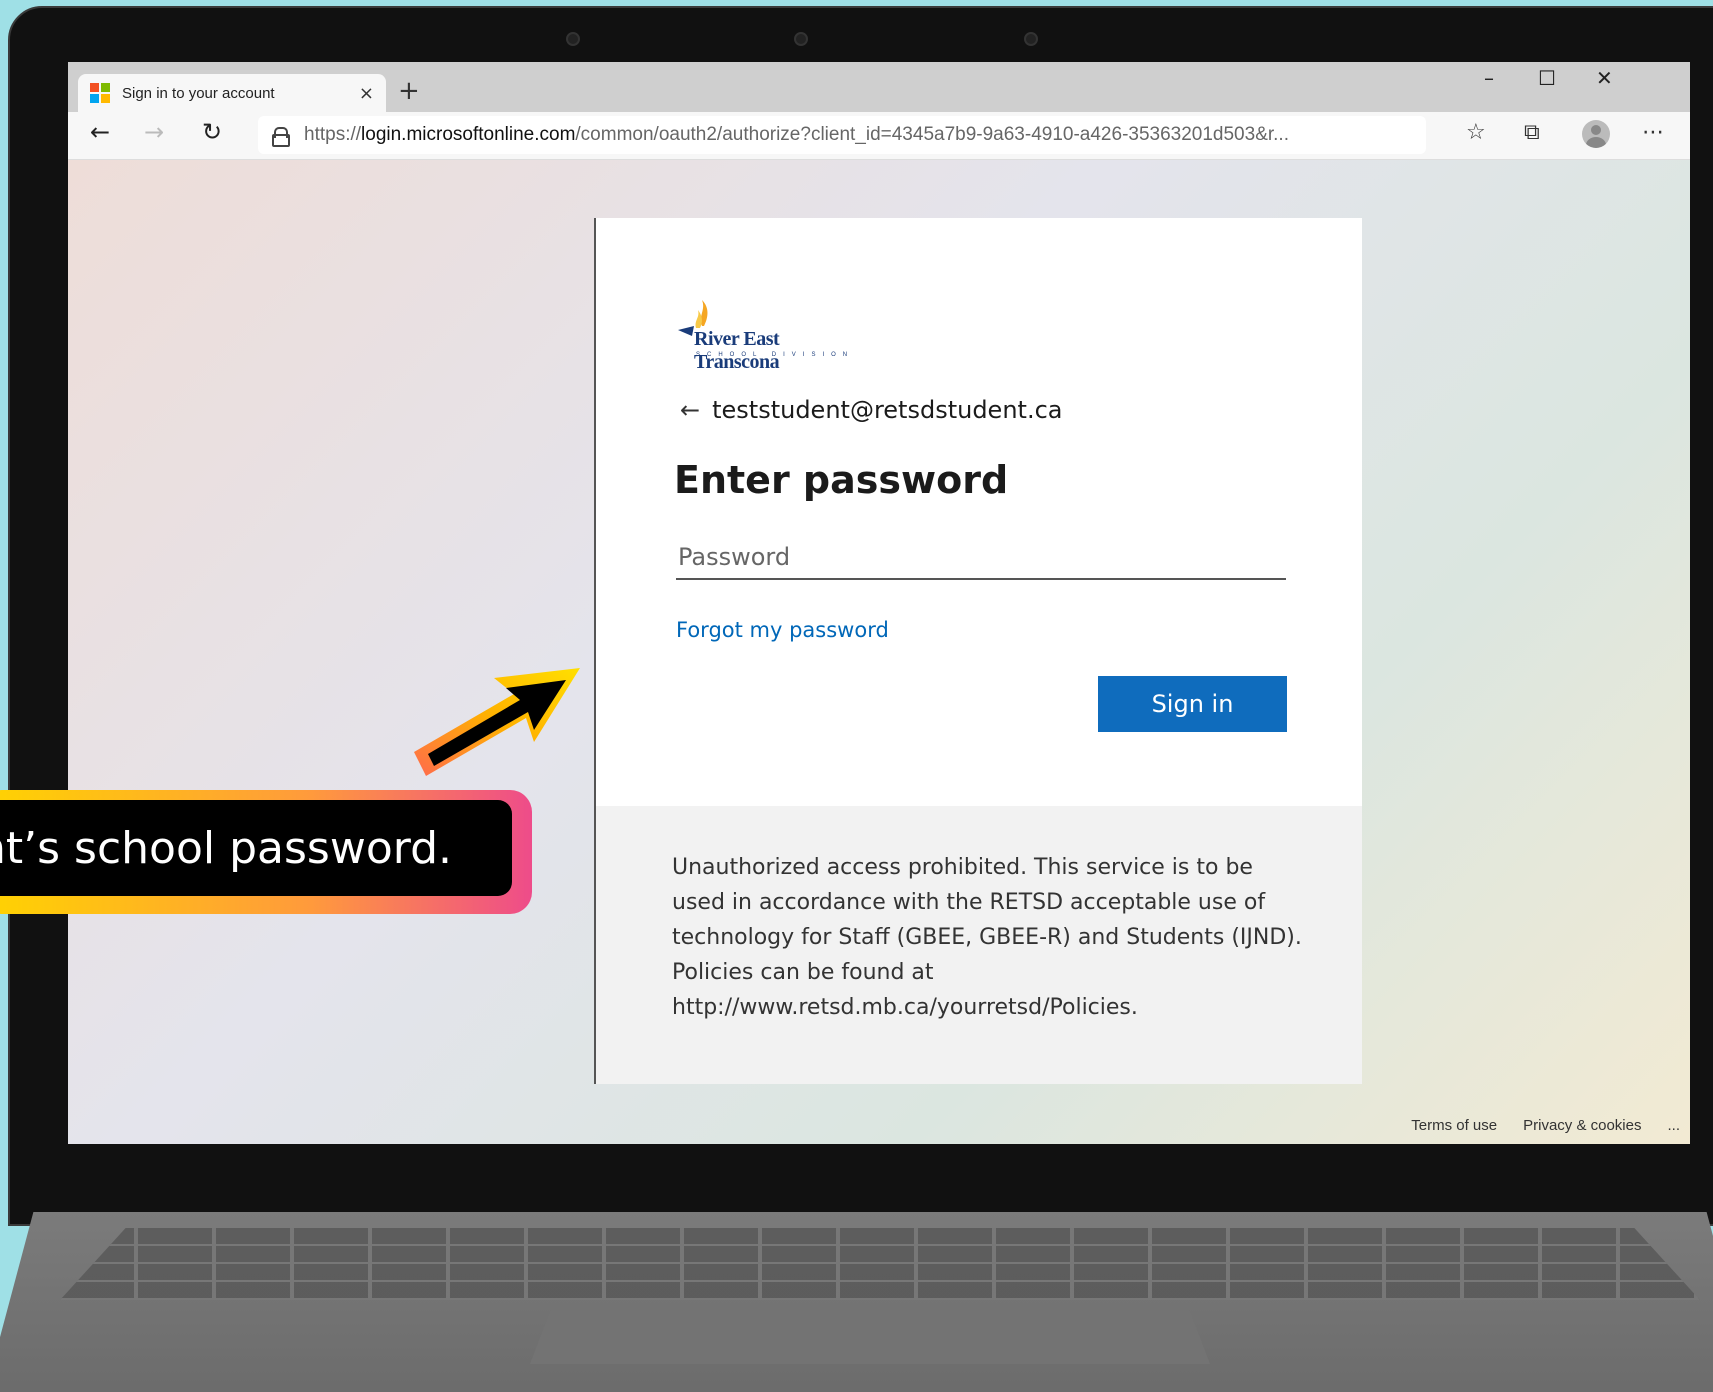  Describe the element at coordinates (1454, 1125) in the screenshot. I see `terms-link: Terms of use` at that location.